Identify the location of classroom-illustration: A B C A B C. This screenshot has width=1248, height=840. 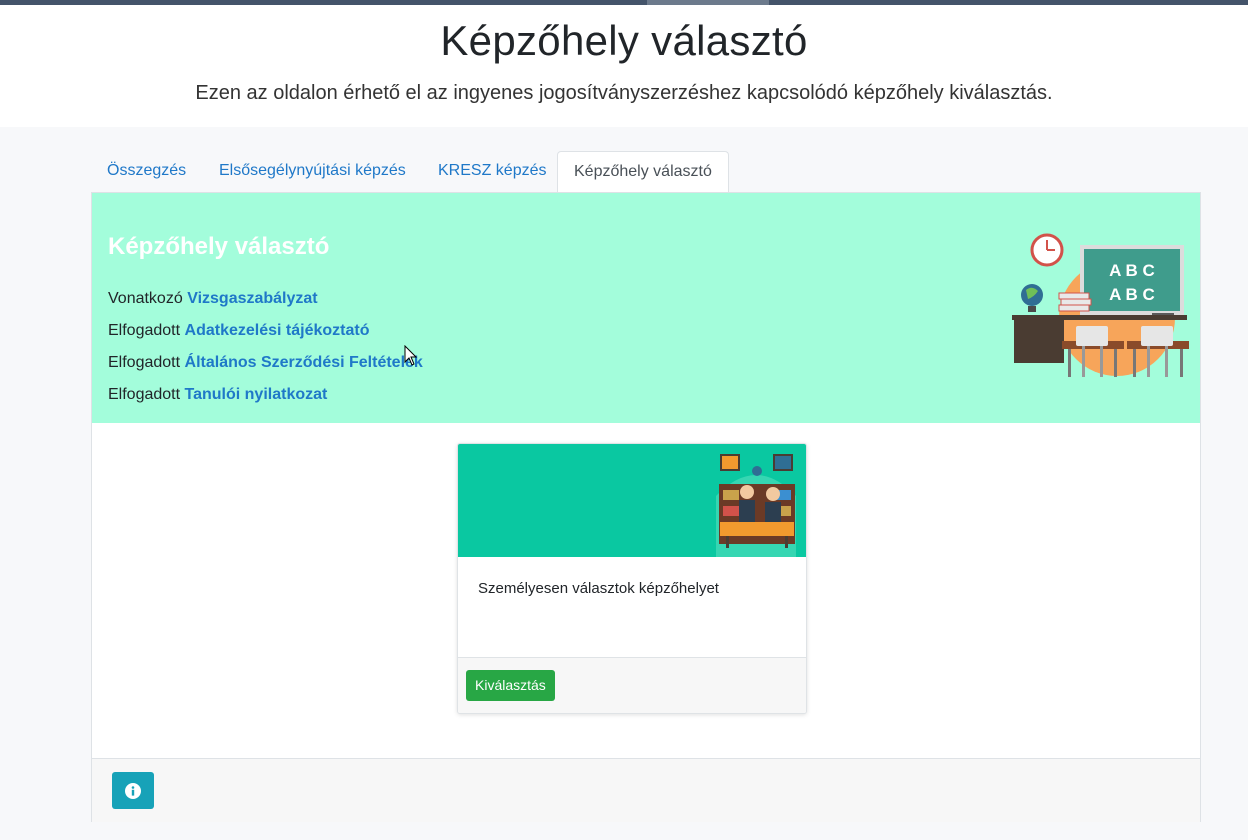
(1100, 305).